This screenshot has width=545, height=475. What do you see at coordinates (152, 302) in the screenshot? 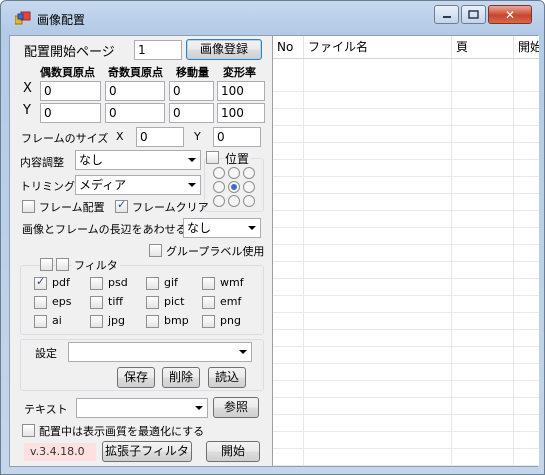
I see `filter-pict-checkbox` at bounding box center [152, 302].